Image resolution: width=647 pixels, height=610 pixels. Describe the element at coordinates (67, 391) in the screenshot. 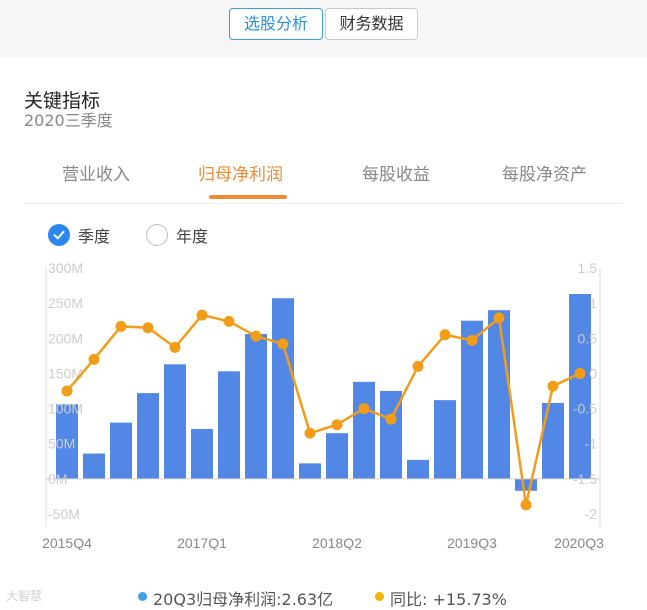

I see `yoy-point-2015Q4` at that location.